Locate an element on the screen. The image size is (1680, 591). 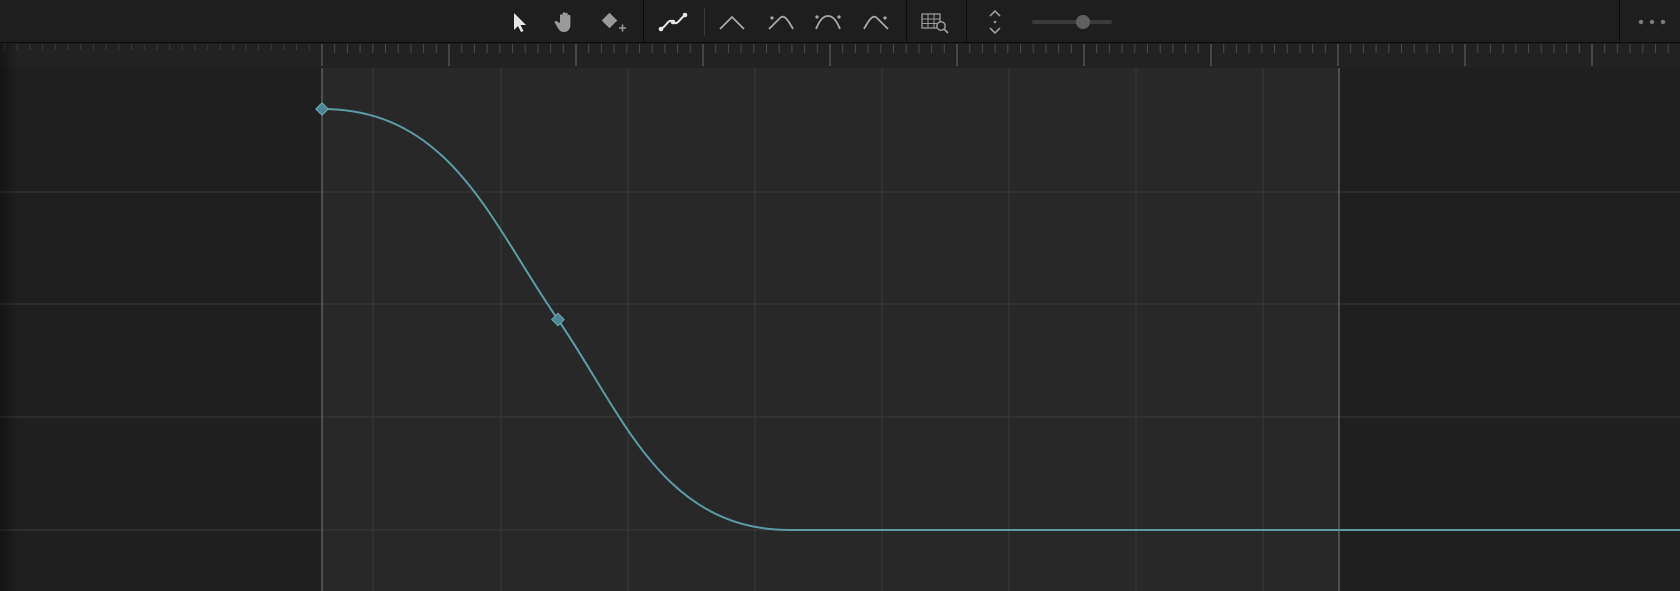
diamond-plus-icon is located at coordinates (613, 22).